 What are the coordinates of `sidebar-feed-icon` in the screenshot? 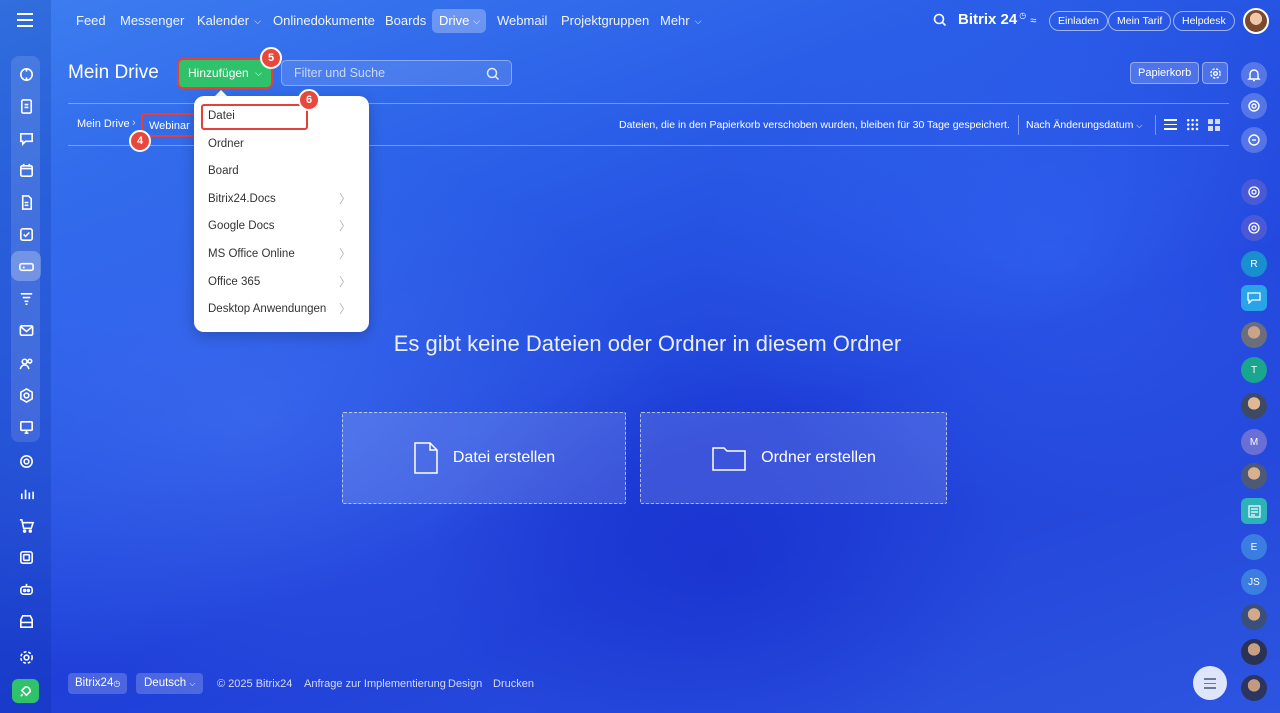 It's located at (26, 74).